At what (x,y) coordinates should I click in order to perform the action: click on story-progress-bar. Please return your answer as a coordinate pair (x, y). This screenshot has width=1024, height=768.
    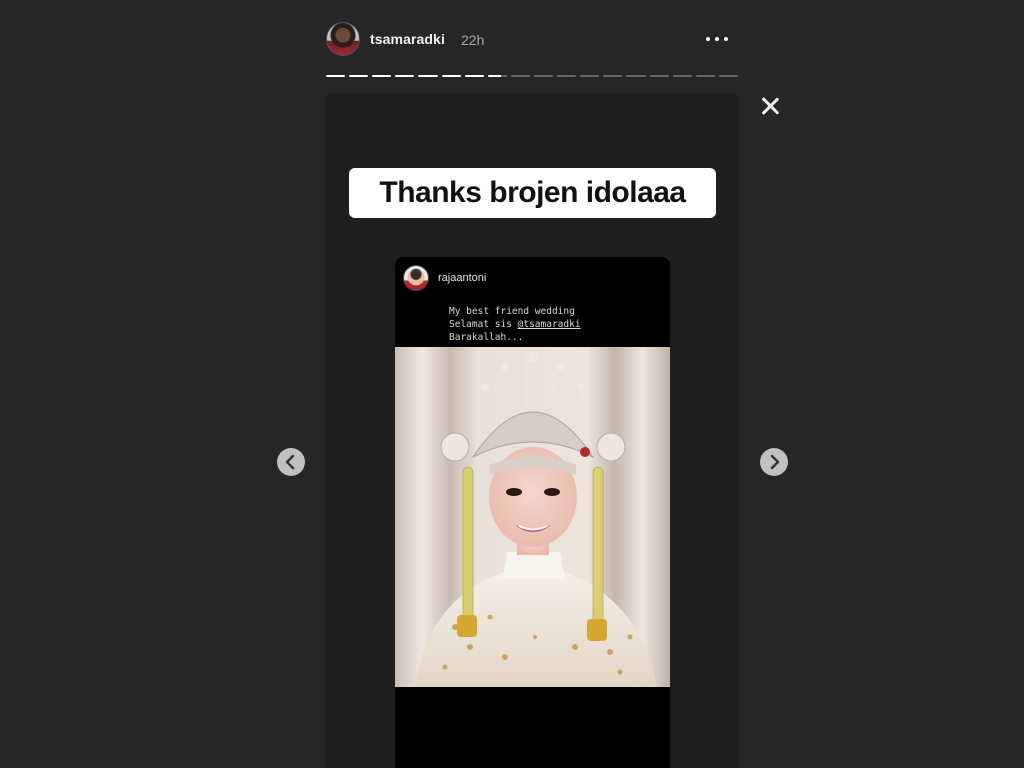
    Looking at the image, I should click on (532, 76).